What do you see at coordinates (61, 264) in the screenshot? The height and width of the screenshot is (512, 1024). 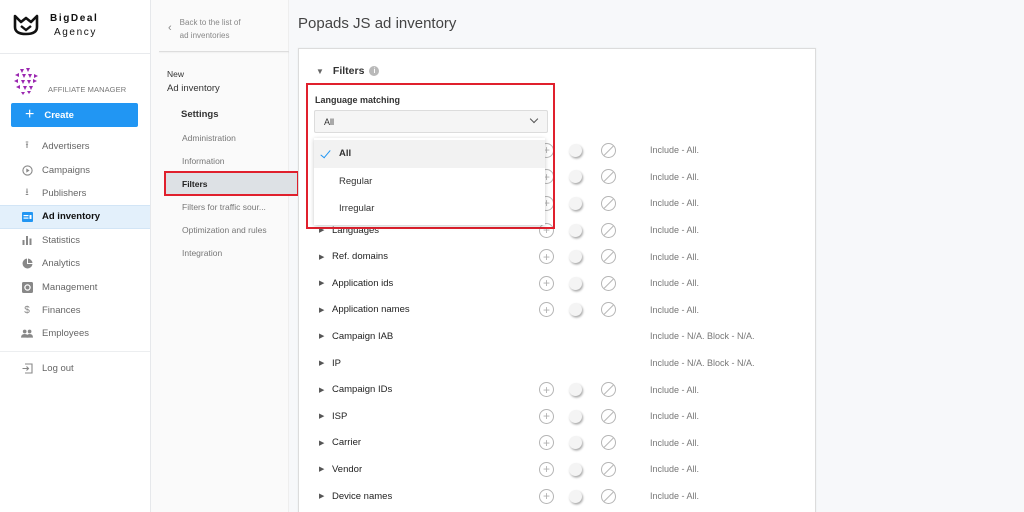 I see `nav-label: Analytics` at bounding box center [61, 264].